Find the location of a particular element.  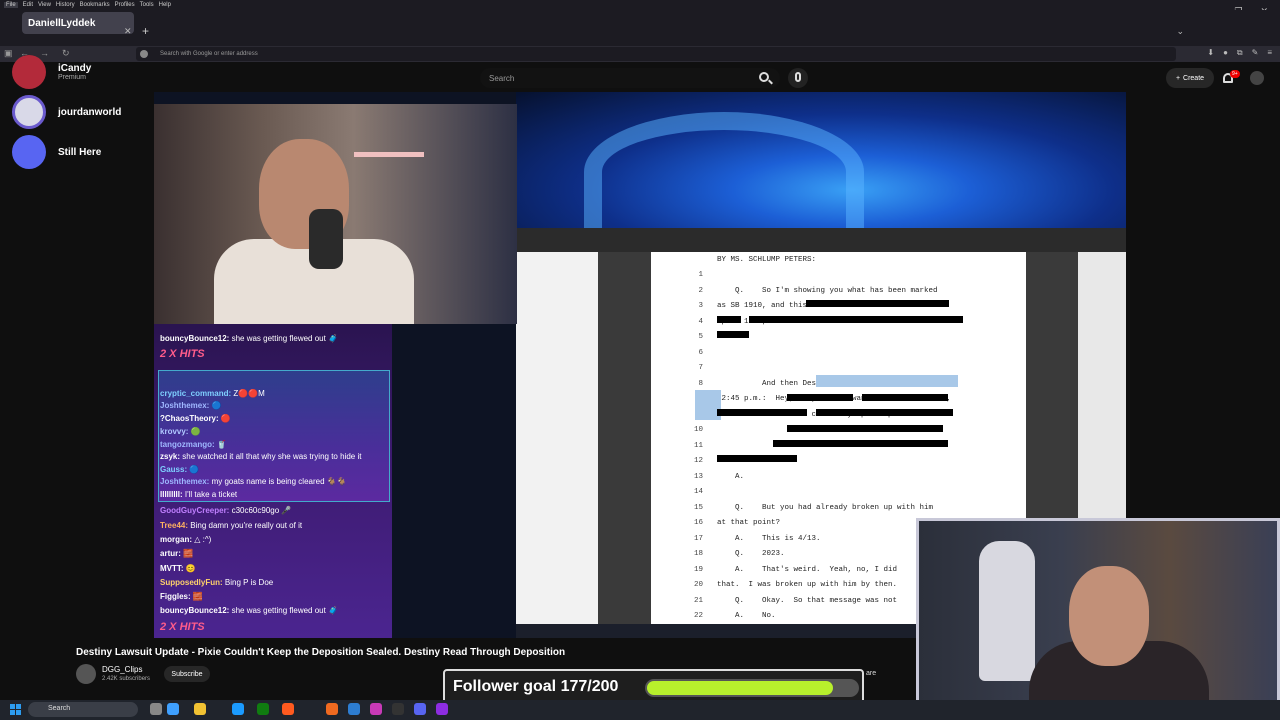

twitch-icon is located at coordinates (442, 709).